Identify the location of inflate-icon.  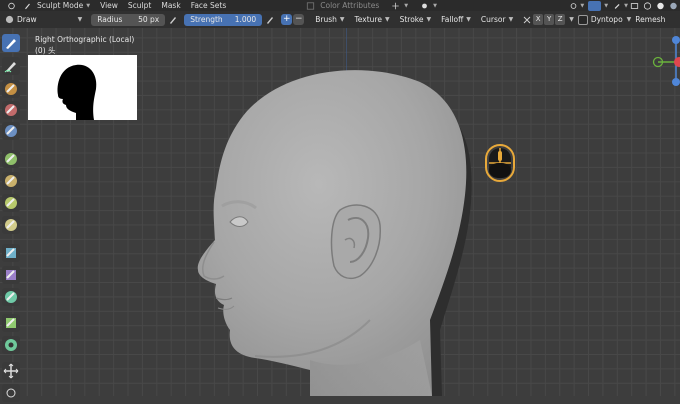
(11, 110).